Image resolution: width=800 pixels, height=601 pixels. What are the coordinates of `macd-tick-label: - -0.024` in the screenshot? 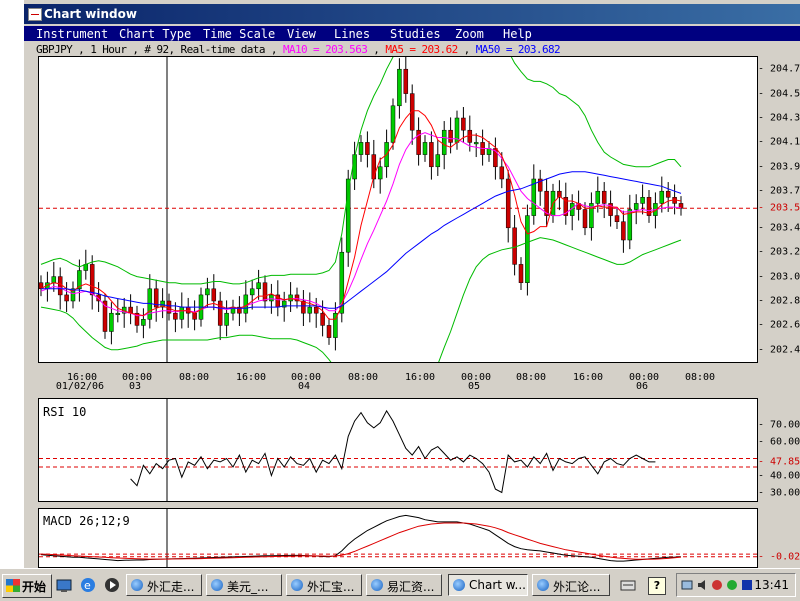 It's located at (779, 557).